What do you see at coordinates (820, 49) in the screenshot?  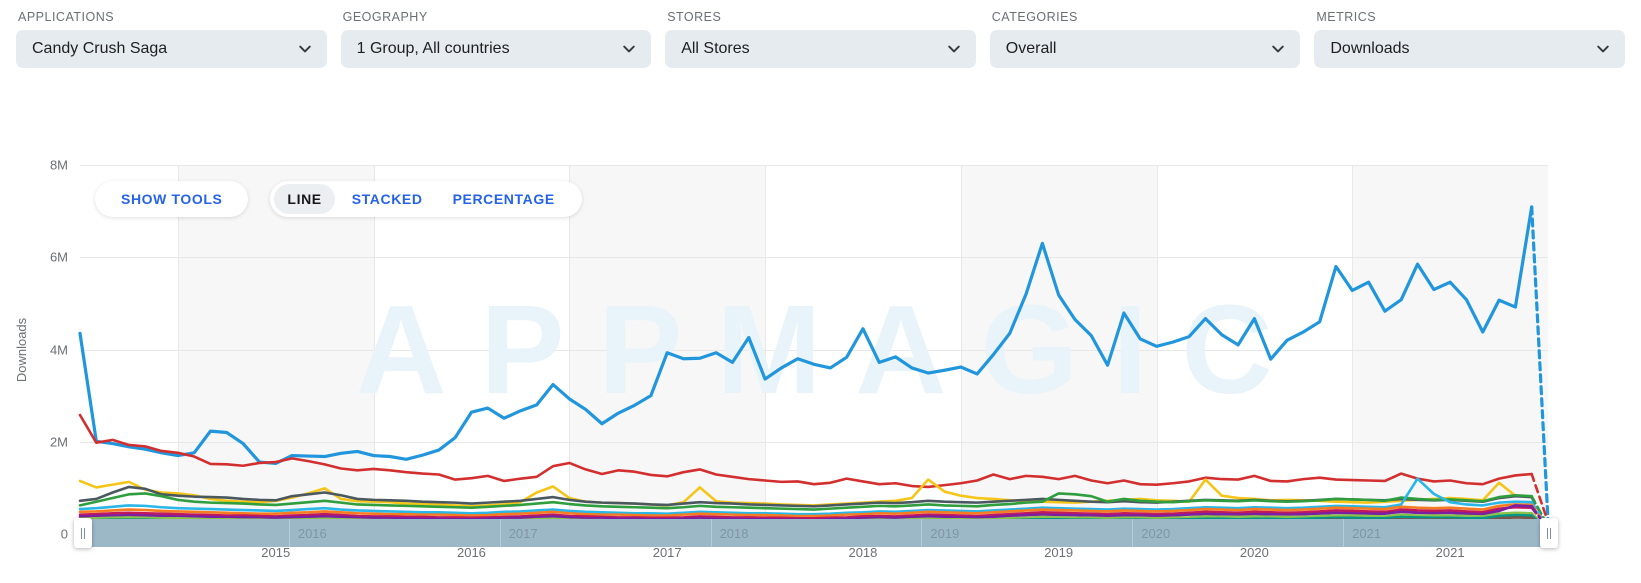 I see `filter-stores-select: All Stores` at bounding box center [820, 49].